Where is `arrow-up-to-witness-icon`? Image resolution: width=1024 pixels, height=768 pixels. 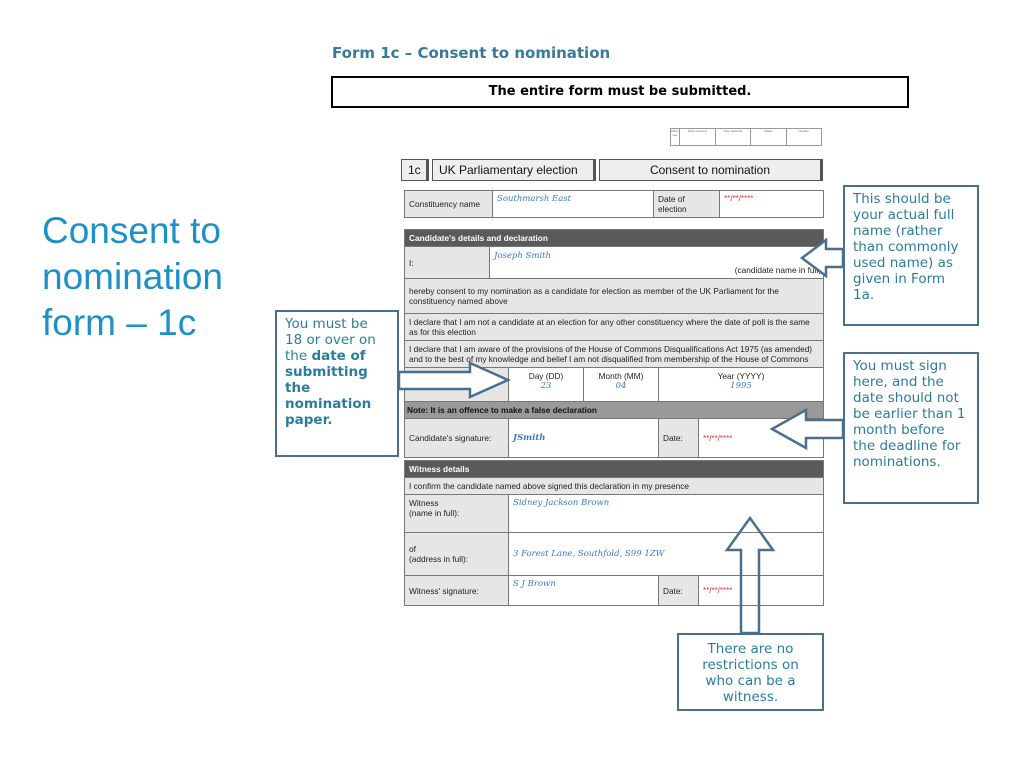
arrow-up-to-witness-icon is located at coordinates (750, 575).